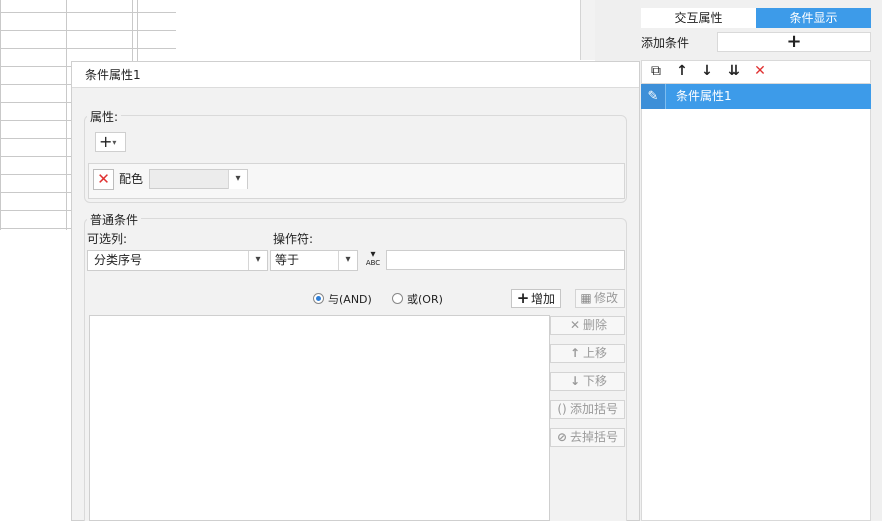 This screenshot has height=521, width=882. I want to click on delete-icon: ✕, so click(760, 71).